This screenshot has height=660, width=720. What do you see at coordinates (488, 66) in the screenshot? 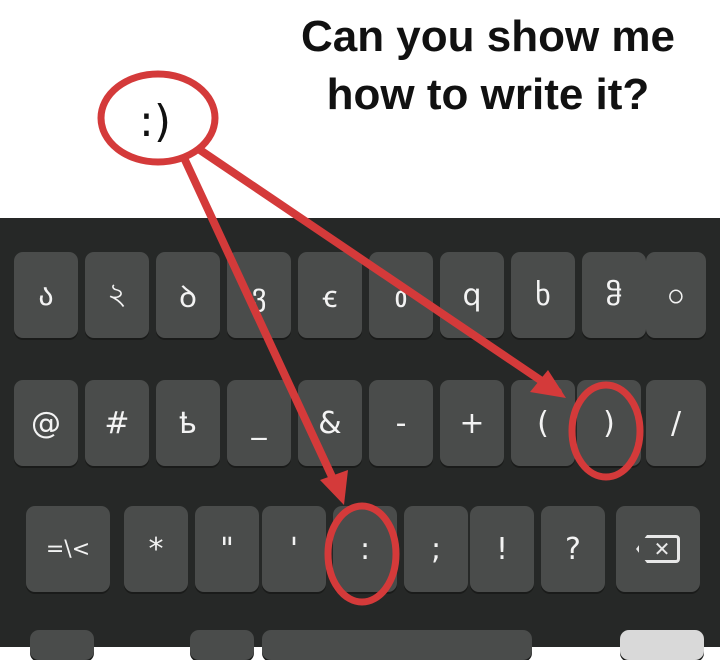
I see `caption: Can you show me how to write it?` at bounding box center [488, 66].